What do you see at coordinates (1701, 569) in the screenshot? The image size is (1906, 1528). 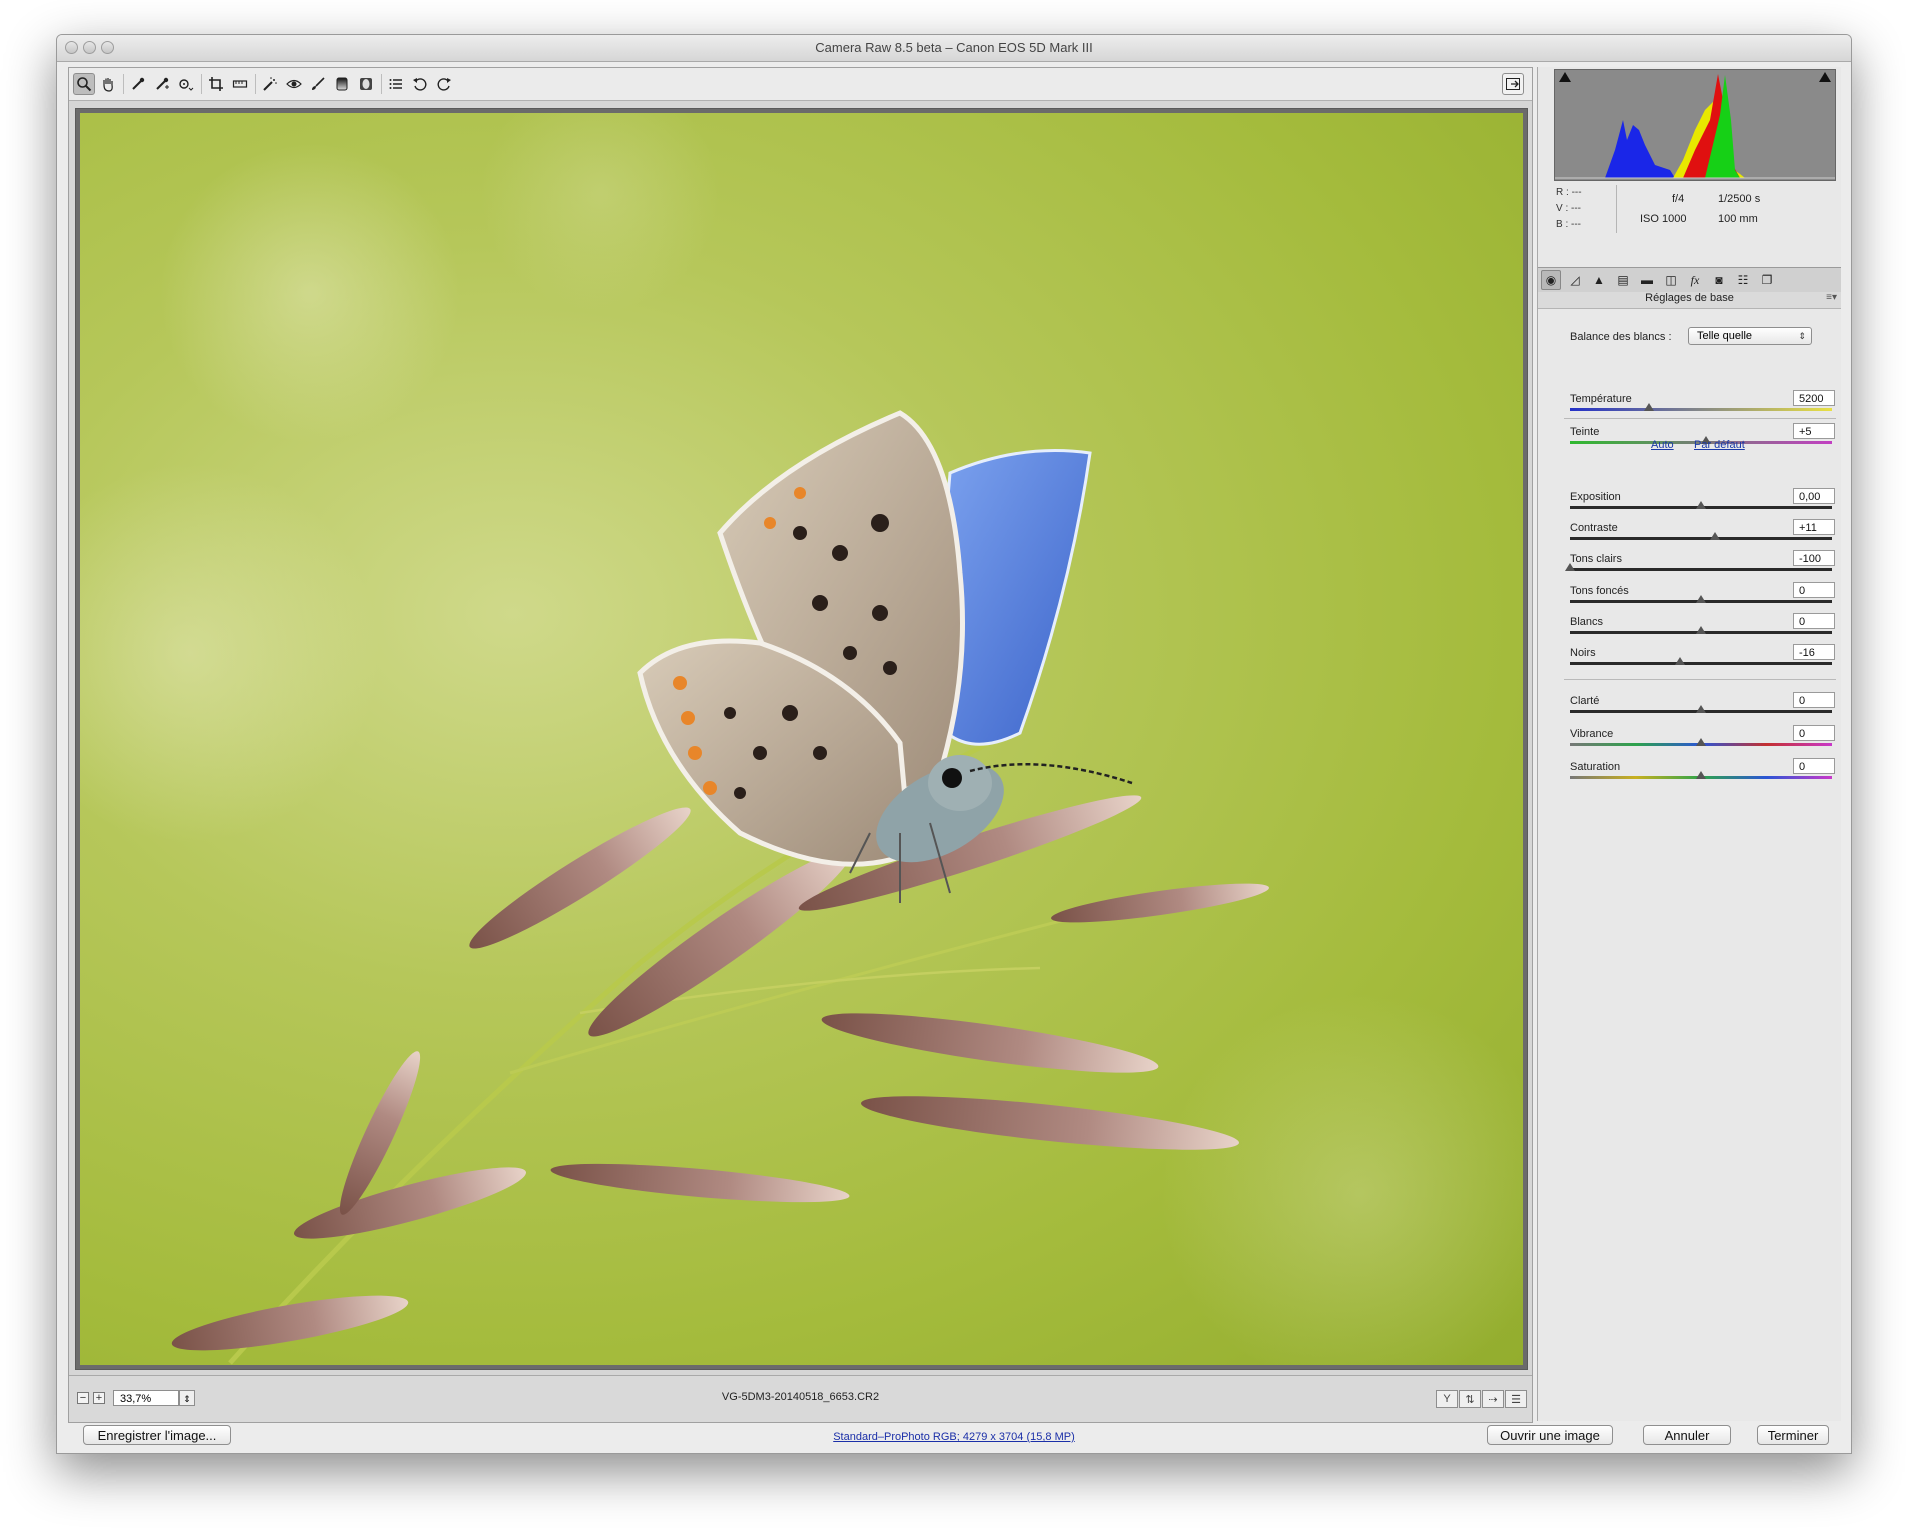 I see `highlights-slider` at bounding box center [1701, 569].